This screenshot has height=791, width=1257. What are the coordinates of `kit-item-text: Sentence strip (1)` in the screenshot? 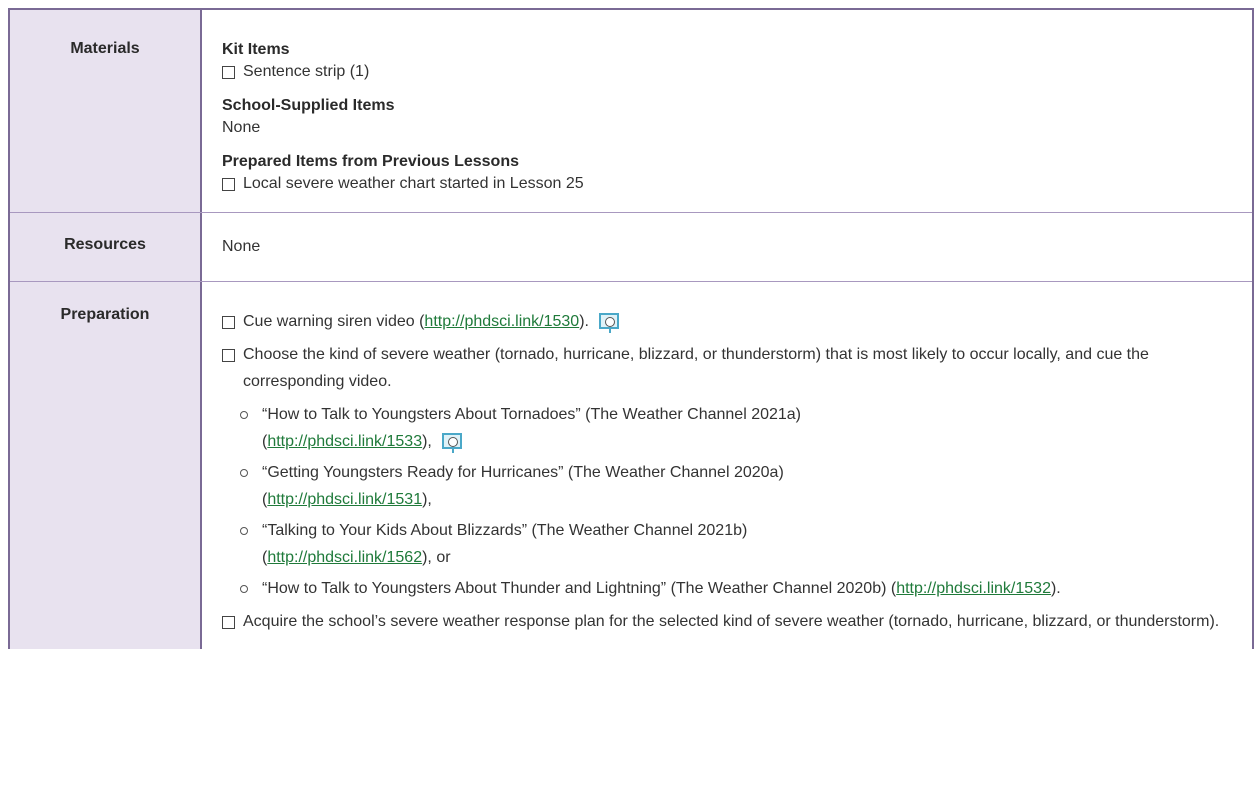 It's located at (306, 71).